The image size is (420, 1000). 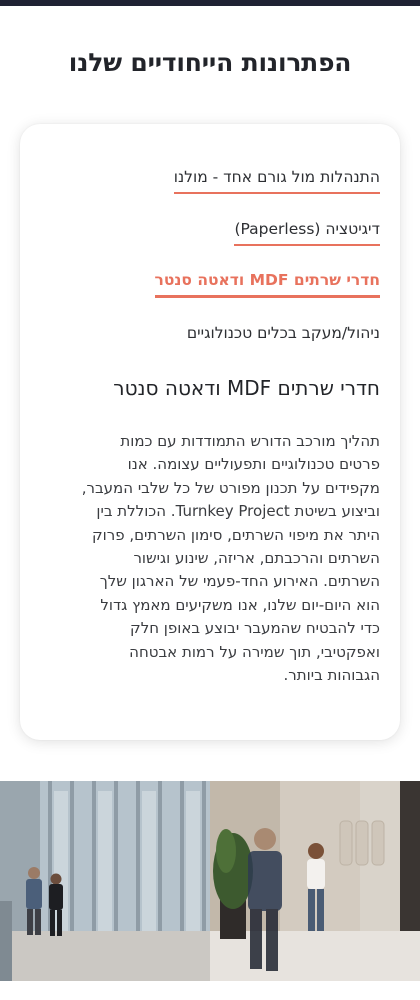 I want to click on tab-paperless: דיגיטציה (Paperless), so click(x=307, y=233).